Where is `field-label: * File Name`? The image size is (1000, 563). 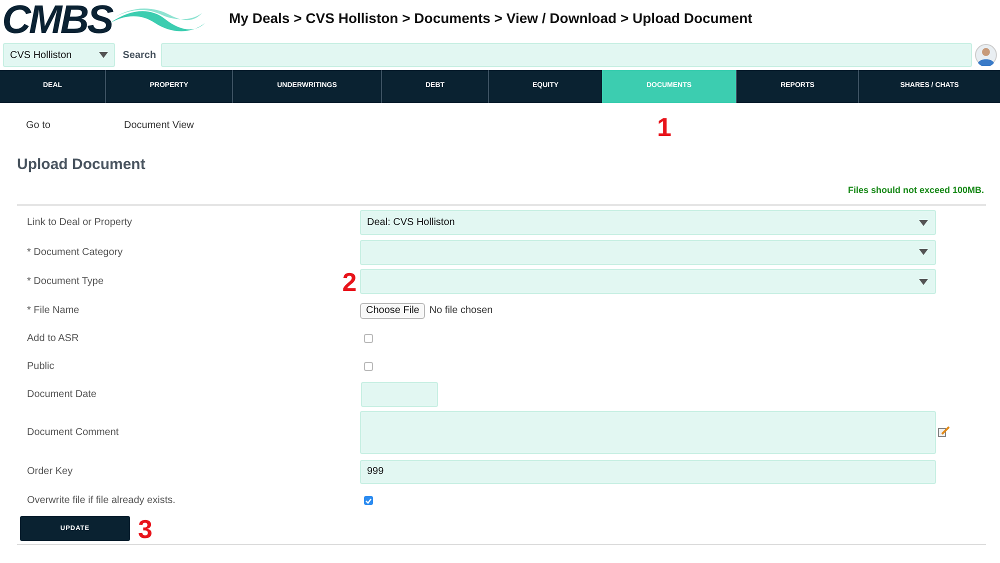
field-label: * File Name is located at coordinates (53, 311).